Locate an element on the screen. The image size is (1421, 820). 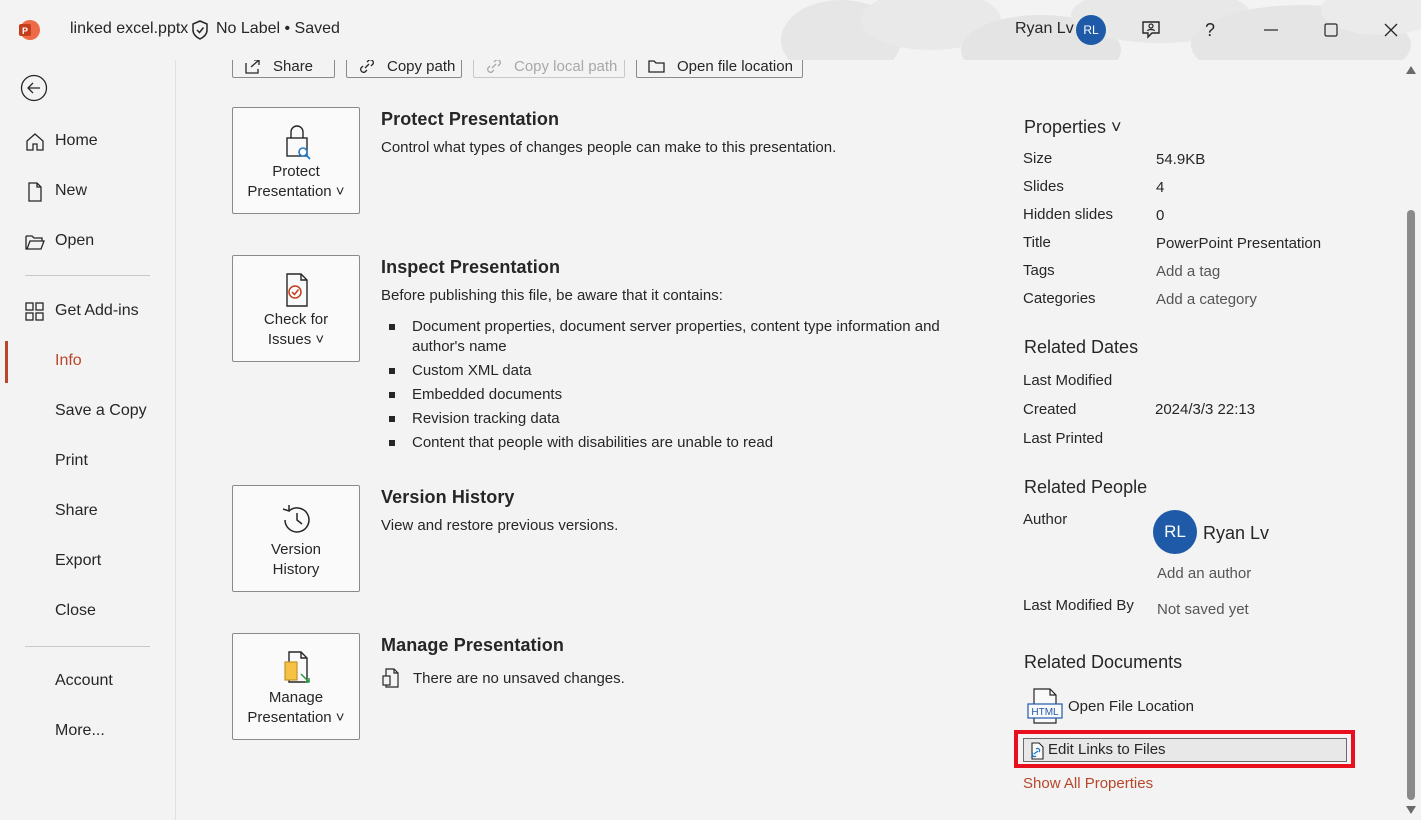
edit-links-label: Edit Links to Files is located at coordinates (1107, 749).